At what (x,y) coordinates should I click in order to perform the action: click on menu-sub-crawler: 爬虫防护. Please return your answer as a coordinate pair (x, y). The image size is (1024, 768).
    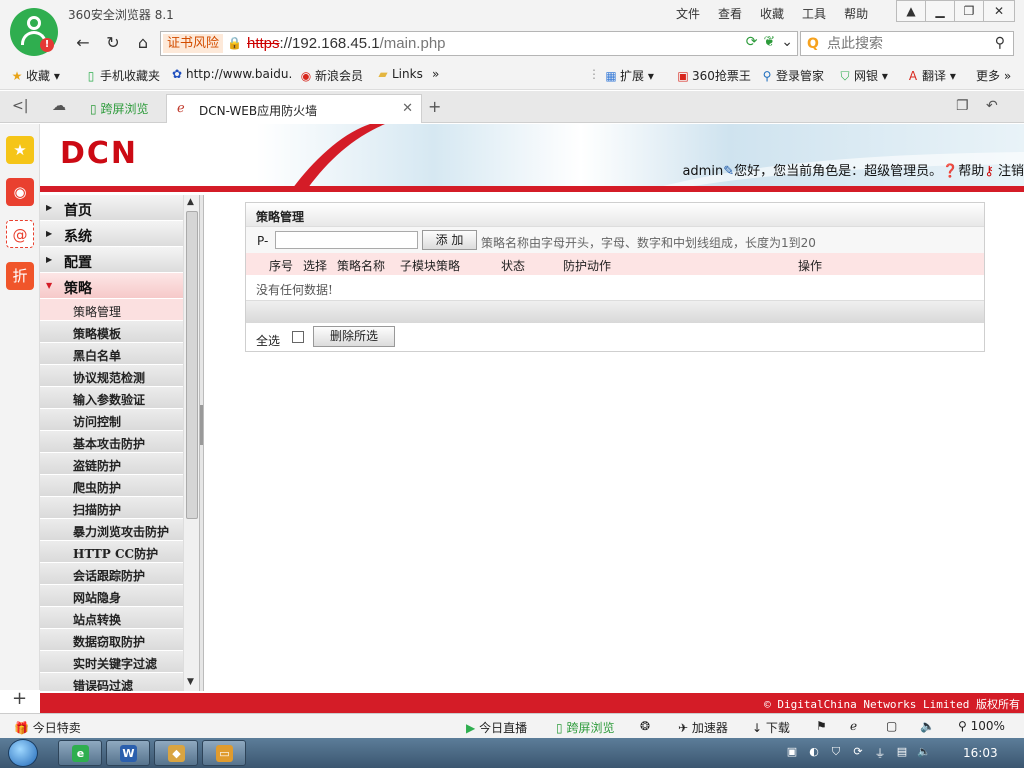
    Looking at the image, I should click on (120, 486).